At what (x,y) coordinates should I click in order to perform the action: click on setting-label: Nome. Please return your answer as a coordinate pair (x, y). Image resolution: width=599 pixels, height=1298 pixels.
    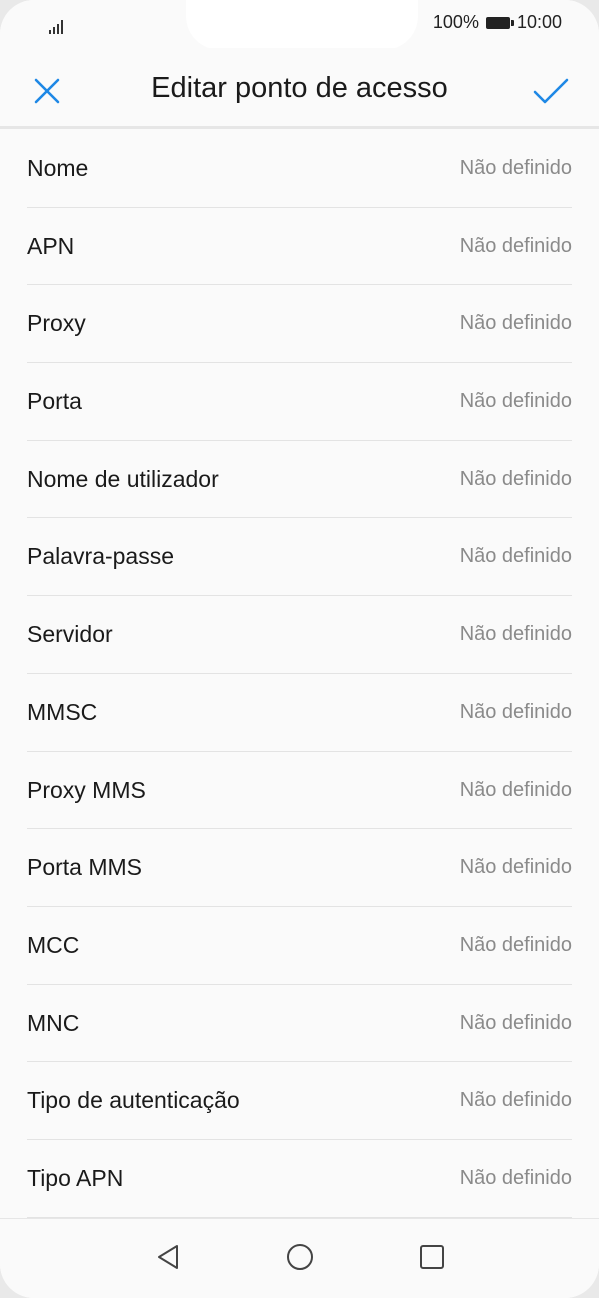
    Looking at the image, I should click on (58, 168).